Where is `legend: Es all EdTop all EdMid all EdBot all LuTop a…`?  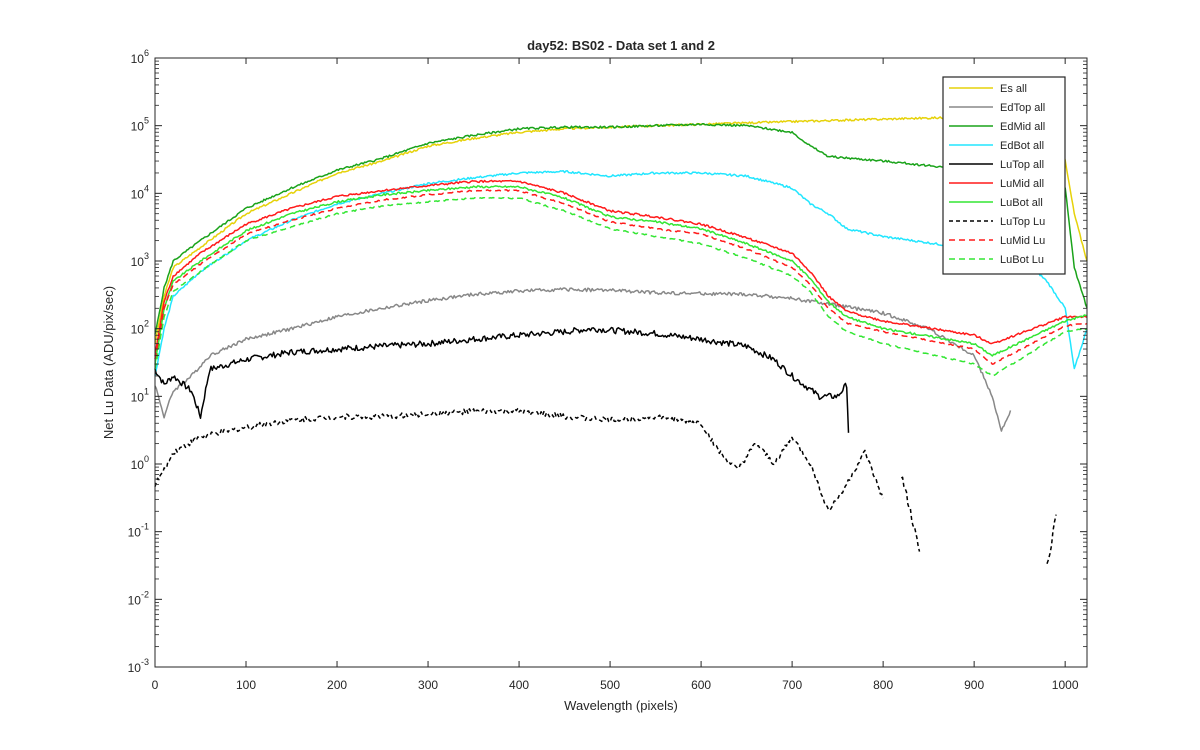
legend: Es all EdTop all EdMid all EdBot all LuTop a… is located at coordinates (1004, 175).